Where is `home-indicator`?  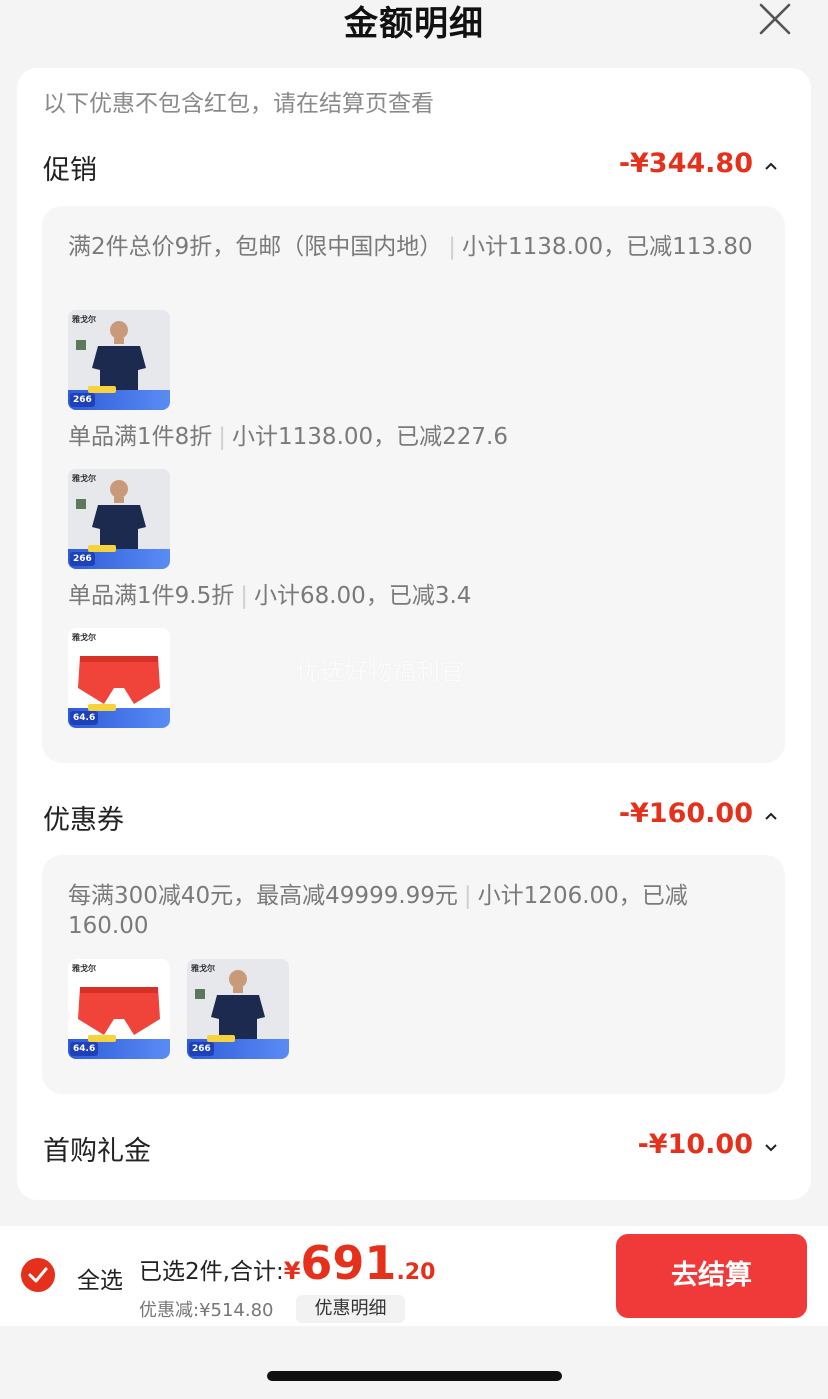 home-indicator is located at coordinates (414, 1376).